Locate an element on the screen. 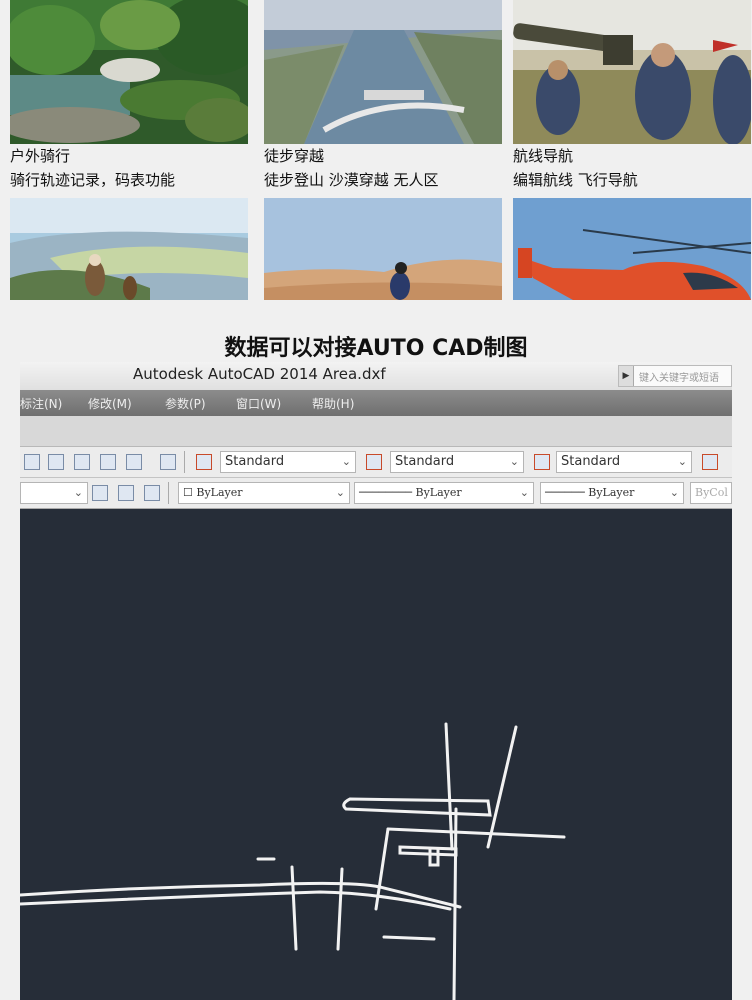 The width and height of the screenshot is (752, 1000). gallery-card-hikers is located at coordinates (129, 249).